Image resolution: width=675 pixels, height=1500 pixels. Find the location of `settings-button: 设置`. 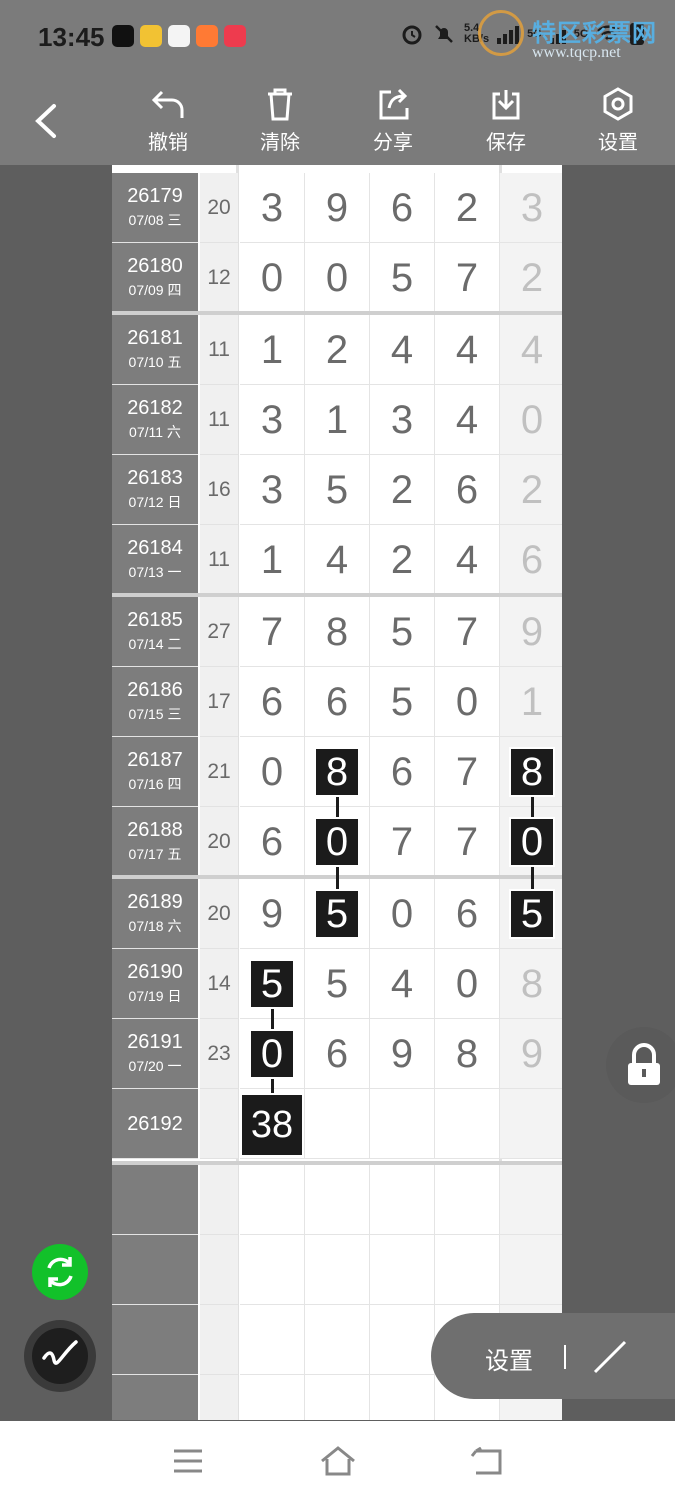

settings-button: 设置 is located at coordinates (618, 123).